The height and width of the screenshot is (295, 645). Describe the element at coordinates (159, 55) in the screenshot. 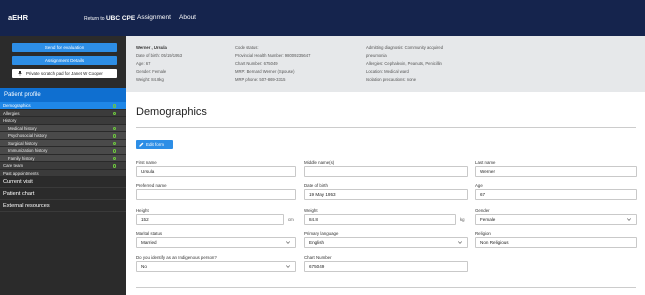

I see `patient-dob: Date of birth: 05/19/1953` at that location.